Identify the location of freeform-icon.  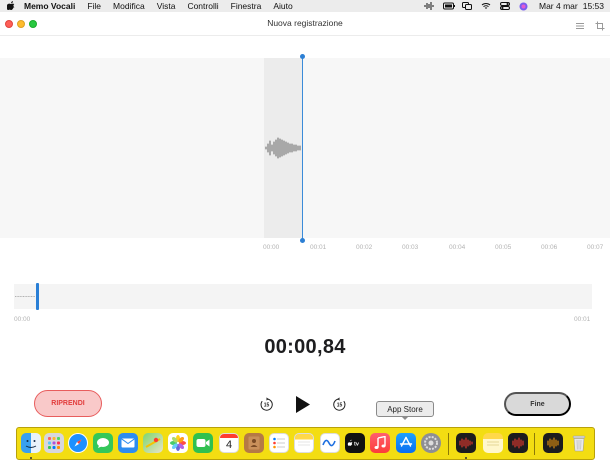
(330, 443).